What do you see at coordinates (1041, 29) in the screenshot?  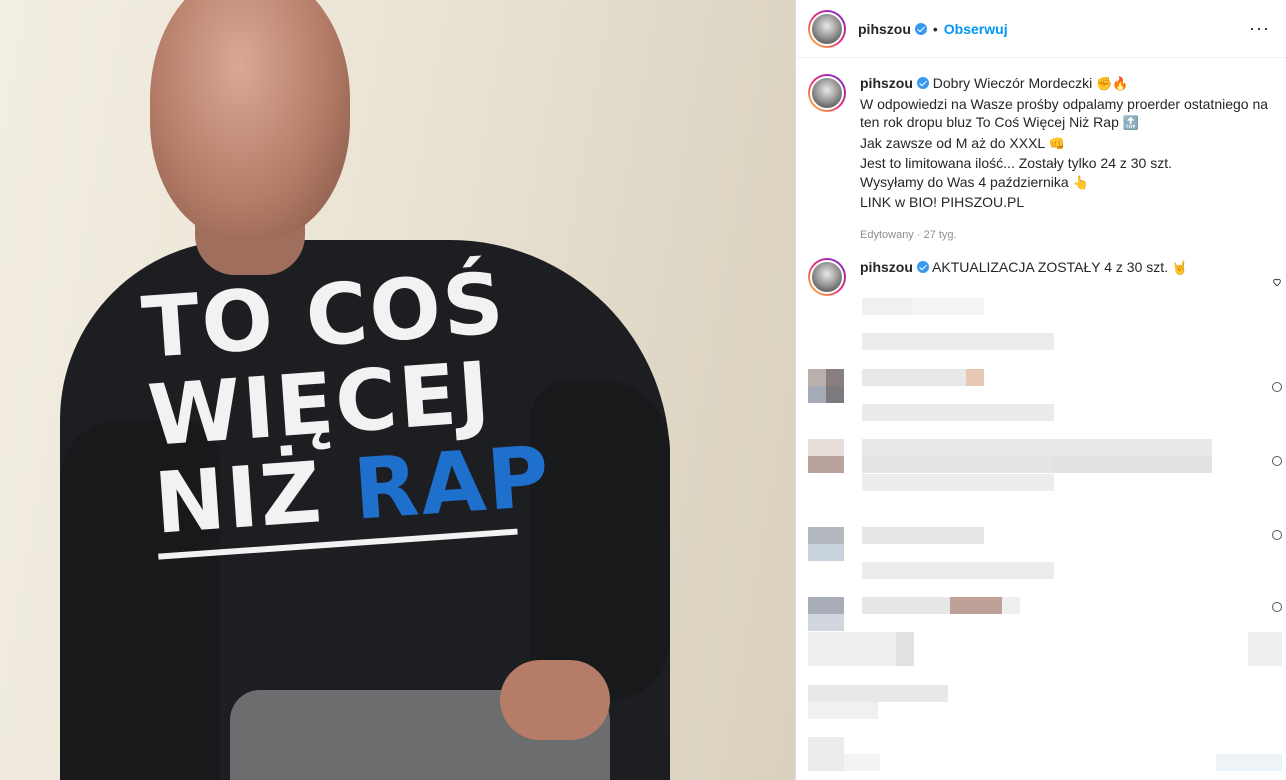 I see `post-header: pihszou • Obserwuj ···` at bounding box center [1041, 29].